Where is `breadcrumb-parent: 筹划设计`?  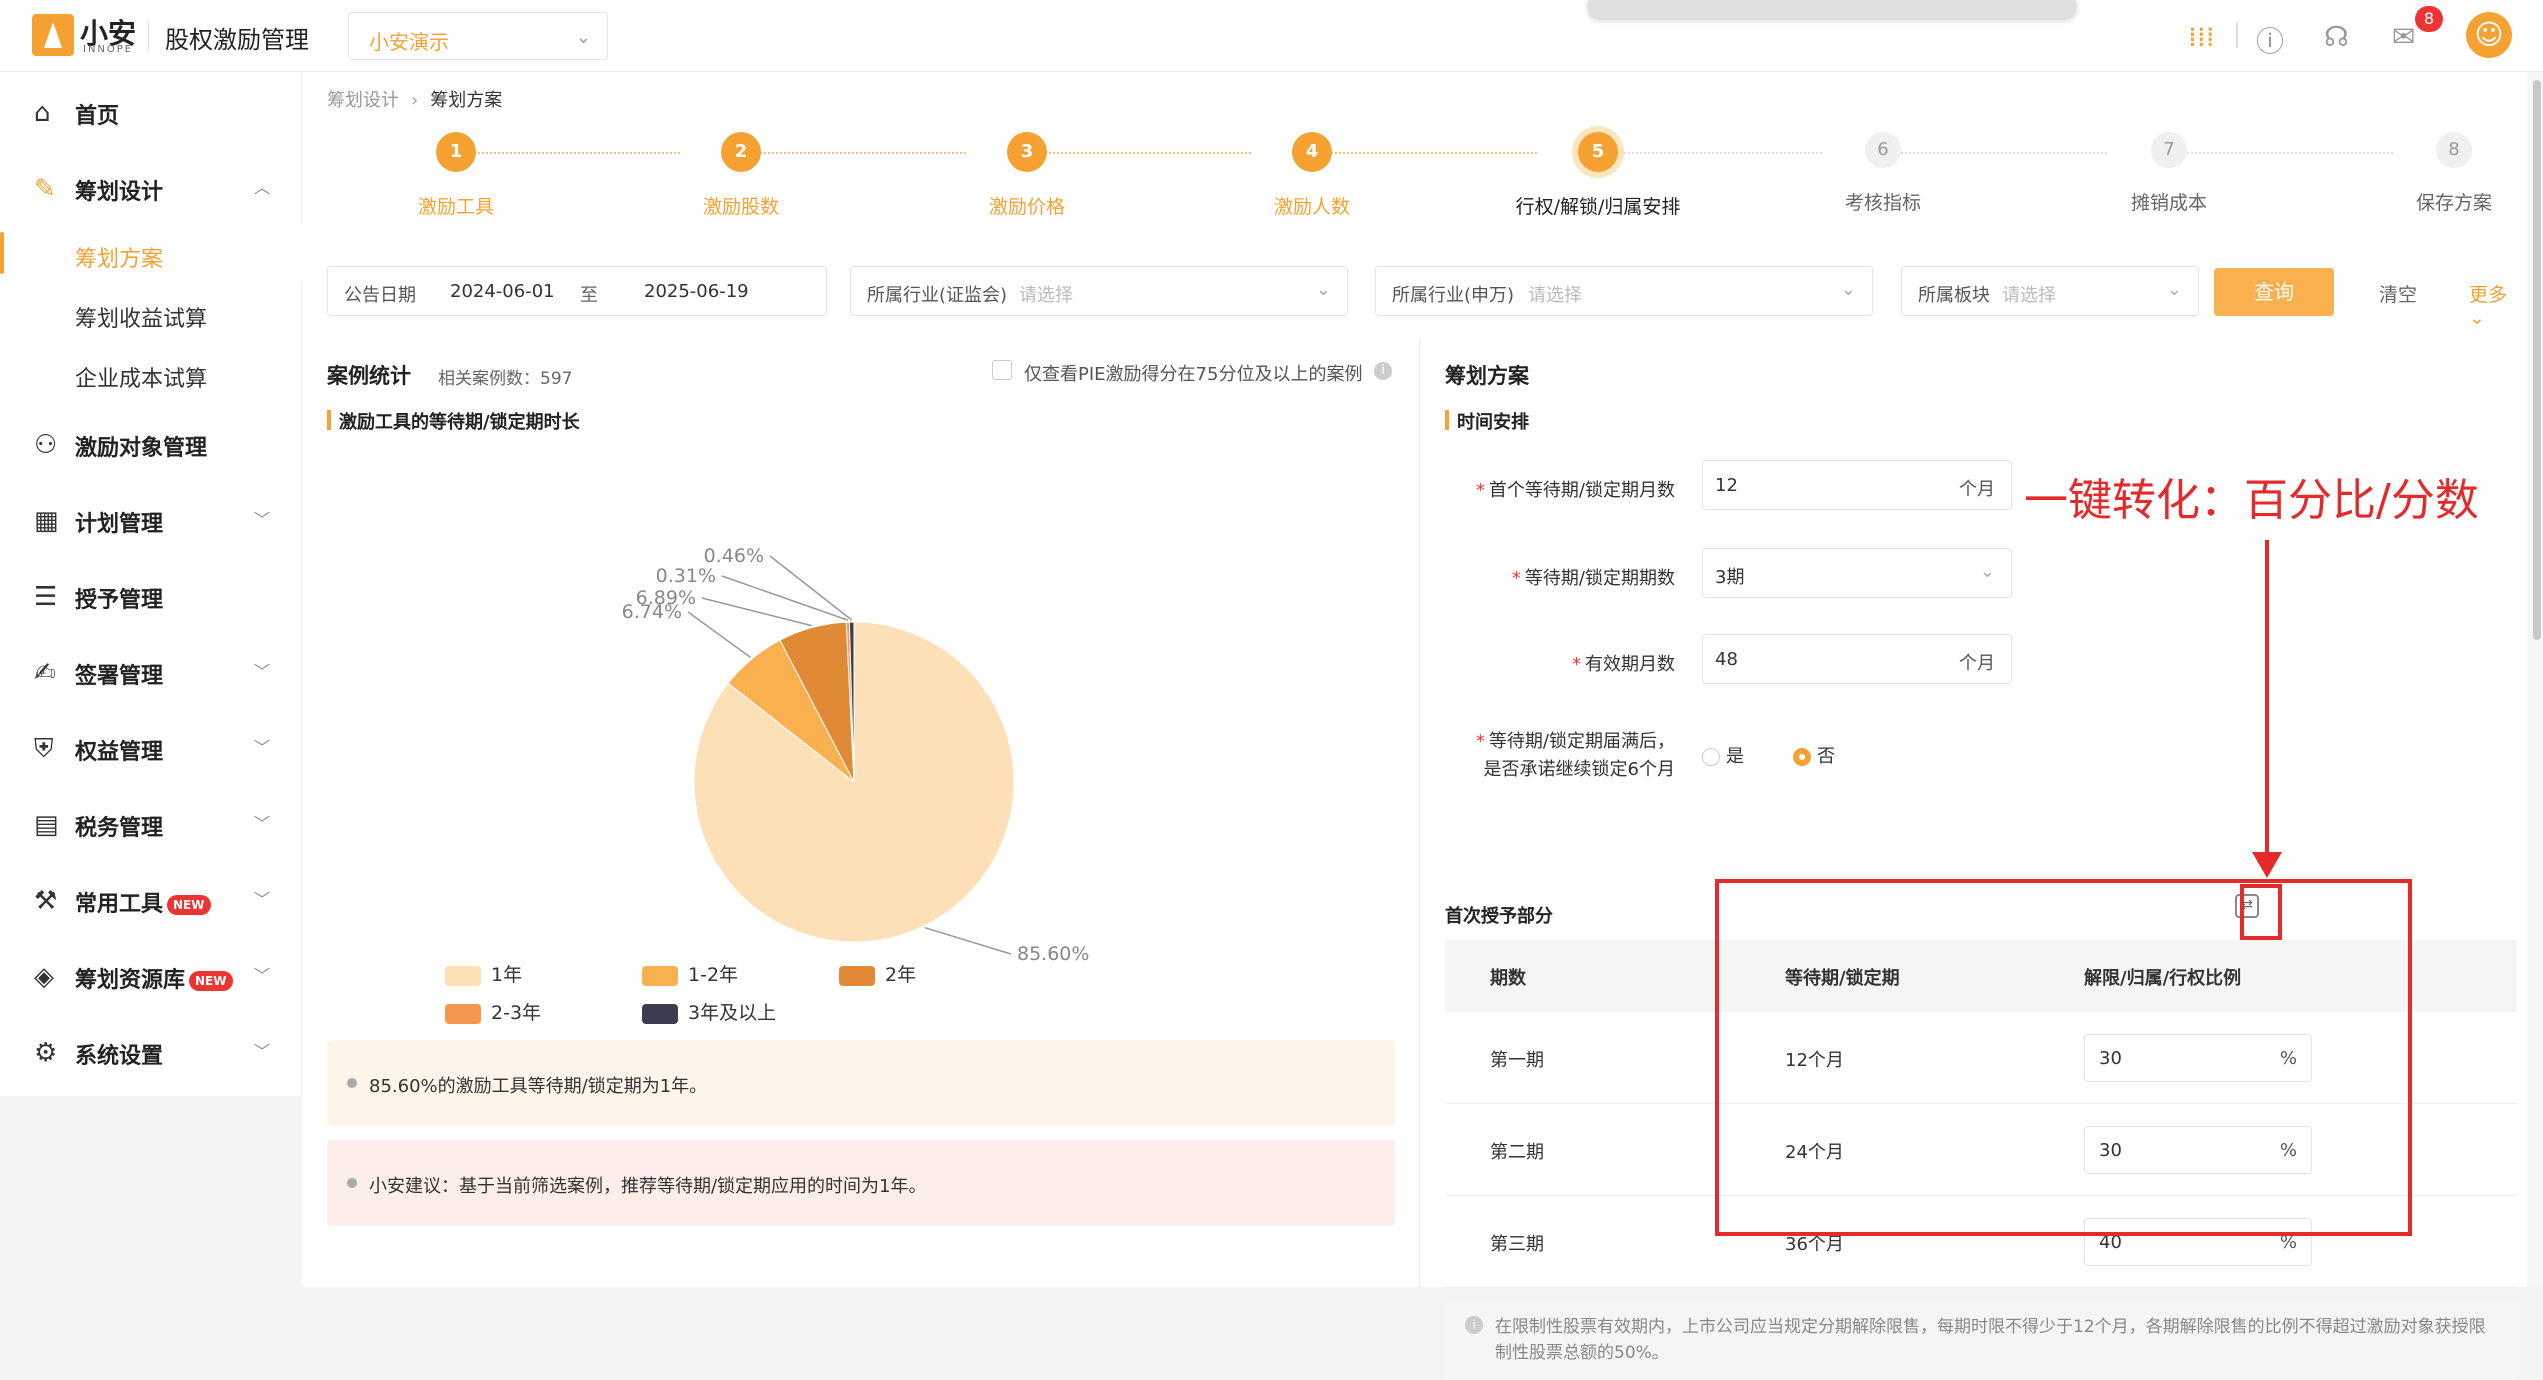
breadcrumb-parent: 筹划设计 is located at coordinates (363, 100).